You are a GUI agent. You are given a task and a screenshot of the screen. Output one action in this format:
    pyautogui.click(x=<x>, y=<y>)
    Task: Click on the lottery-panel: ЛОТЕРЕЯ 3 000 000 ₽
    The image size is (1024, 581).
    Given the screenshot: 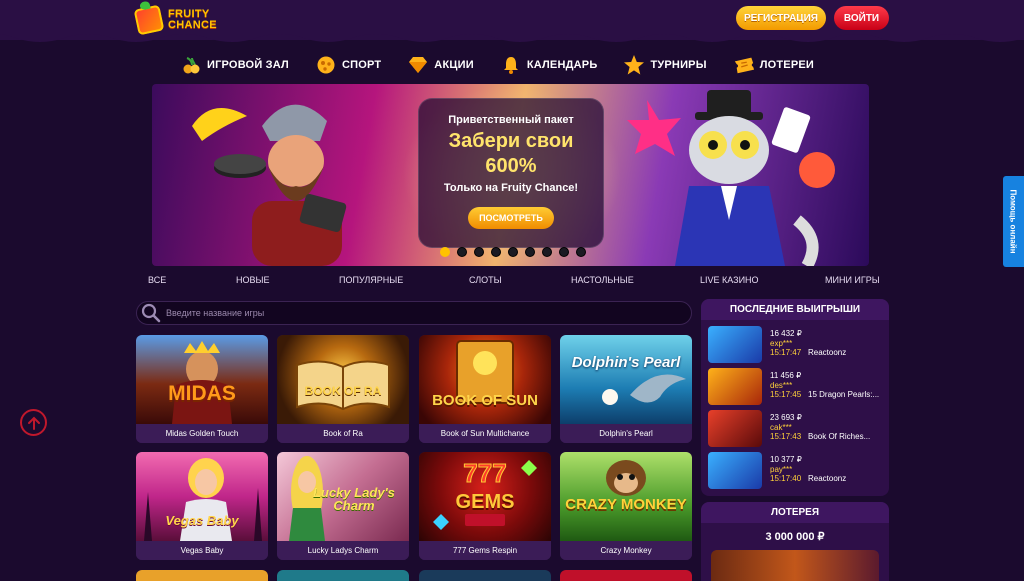 What is the action you would take?
    pyautogui.click(x=795, y=541)
    